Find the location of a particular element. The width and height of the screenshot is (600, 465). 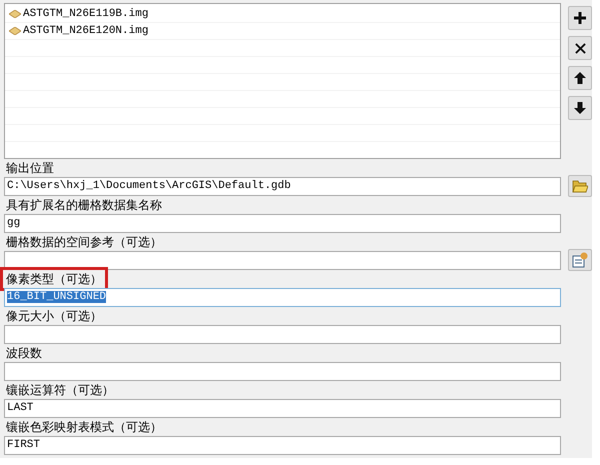

move-down-button is located at coordinates (580, 108).